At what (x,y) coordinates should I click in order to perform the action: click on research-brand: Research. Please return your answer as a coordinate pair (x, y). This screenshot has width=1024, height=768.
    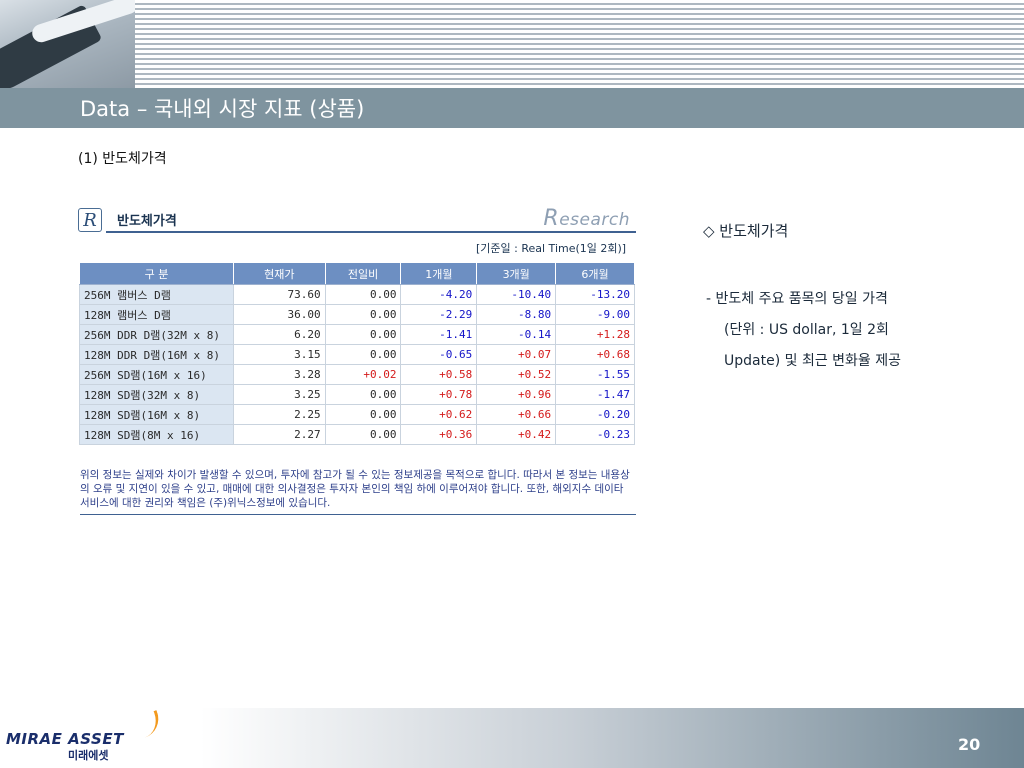
    Looking at the image, I should click on (586, 218).